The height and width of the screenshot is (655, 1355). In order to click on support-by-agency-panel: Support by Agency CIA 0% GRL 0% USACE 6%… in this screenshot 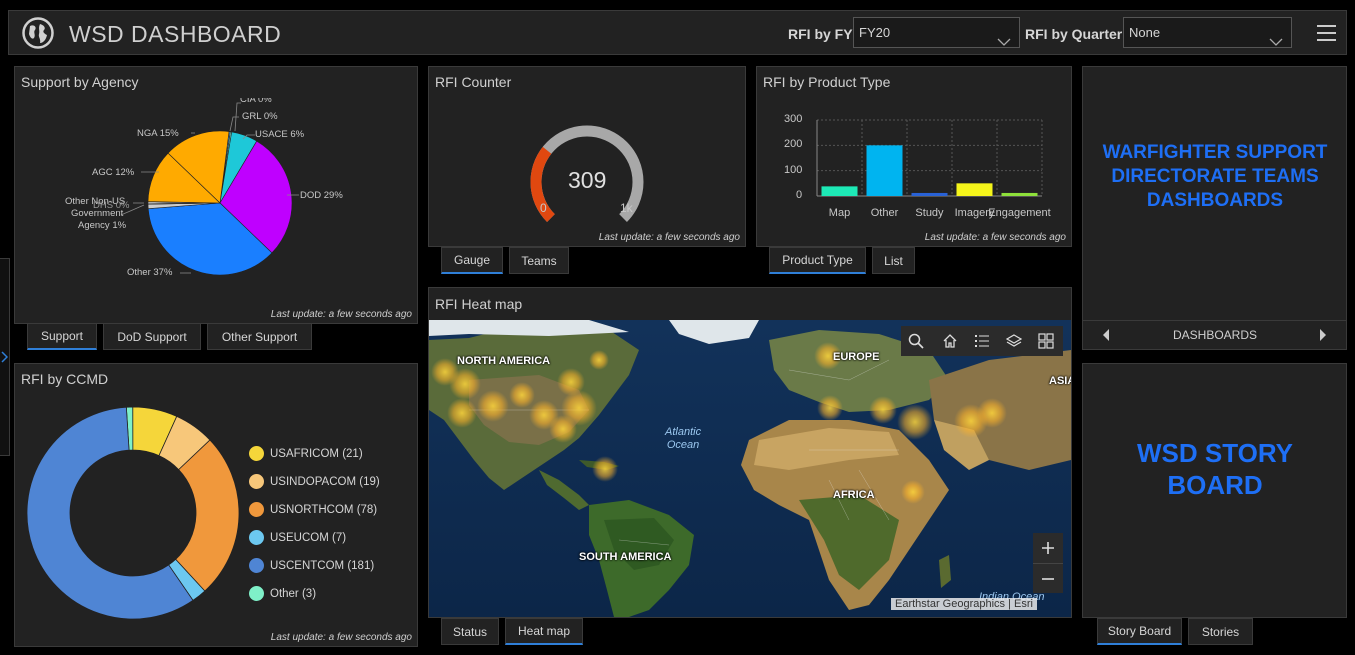, I will do `click(216, 195)`.